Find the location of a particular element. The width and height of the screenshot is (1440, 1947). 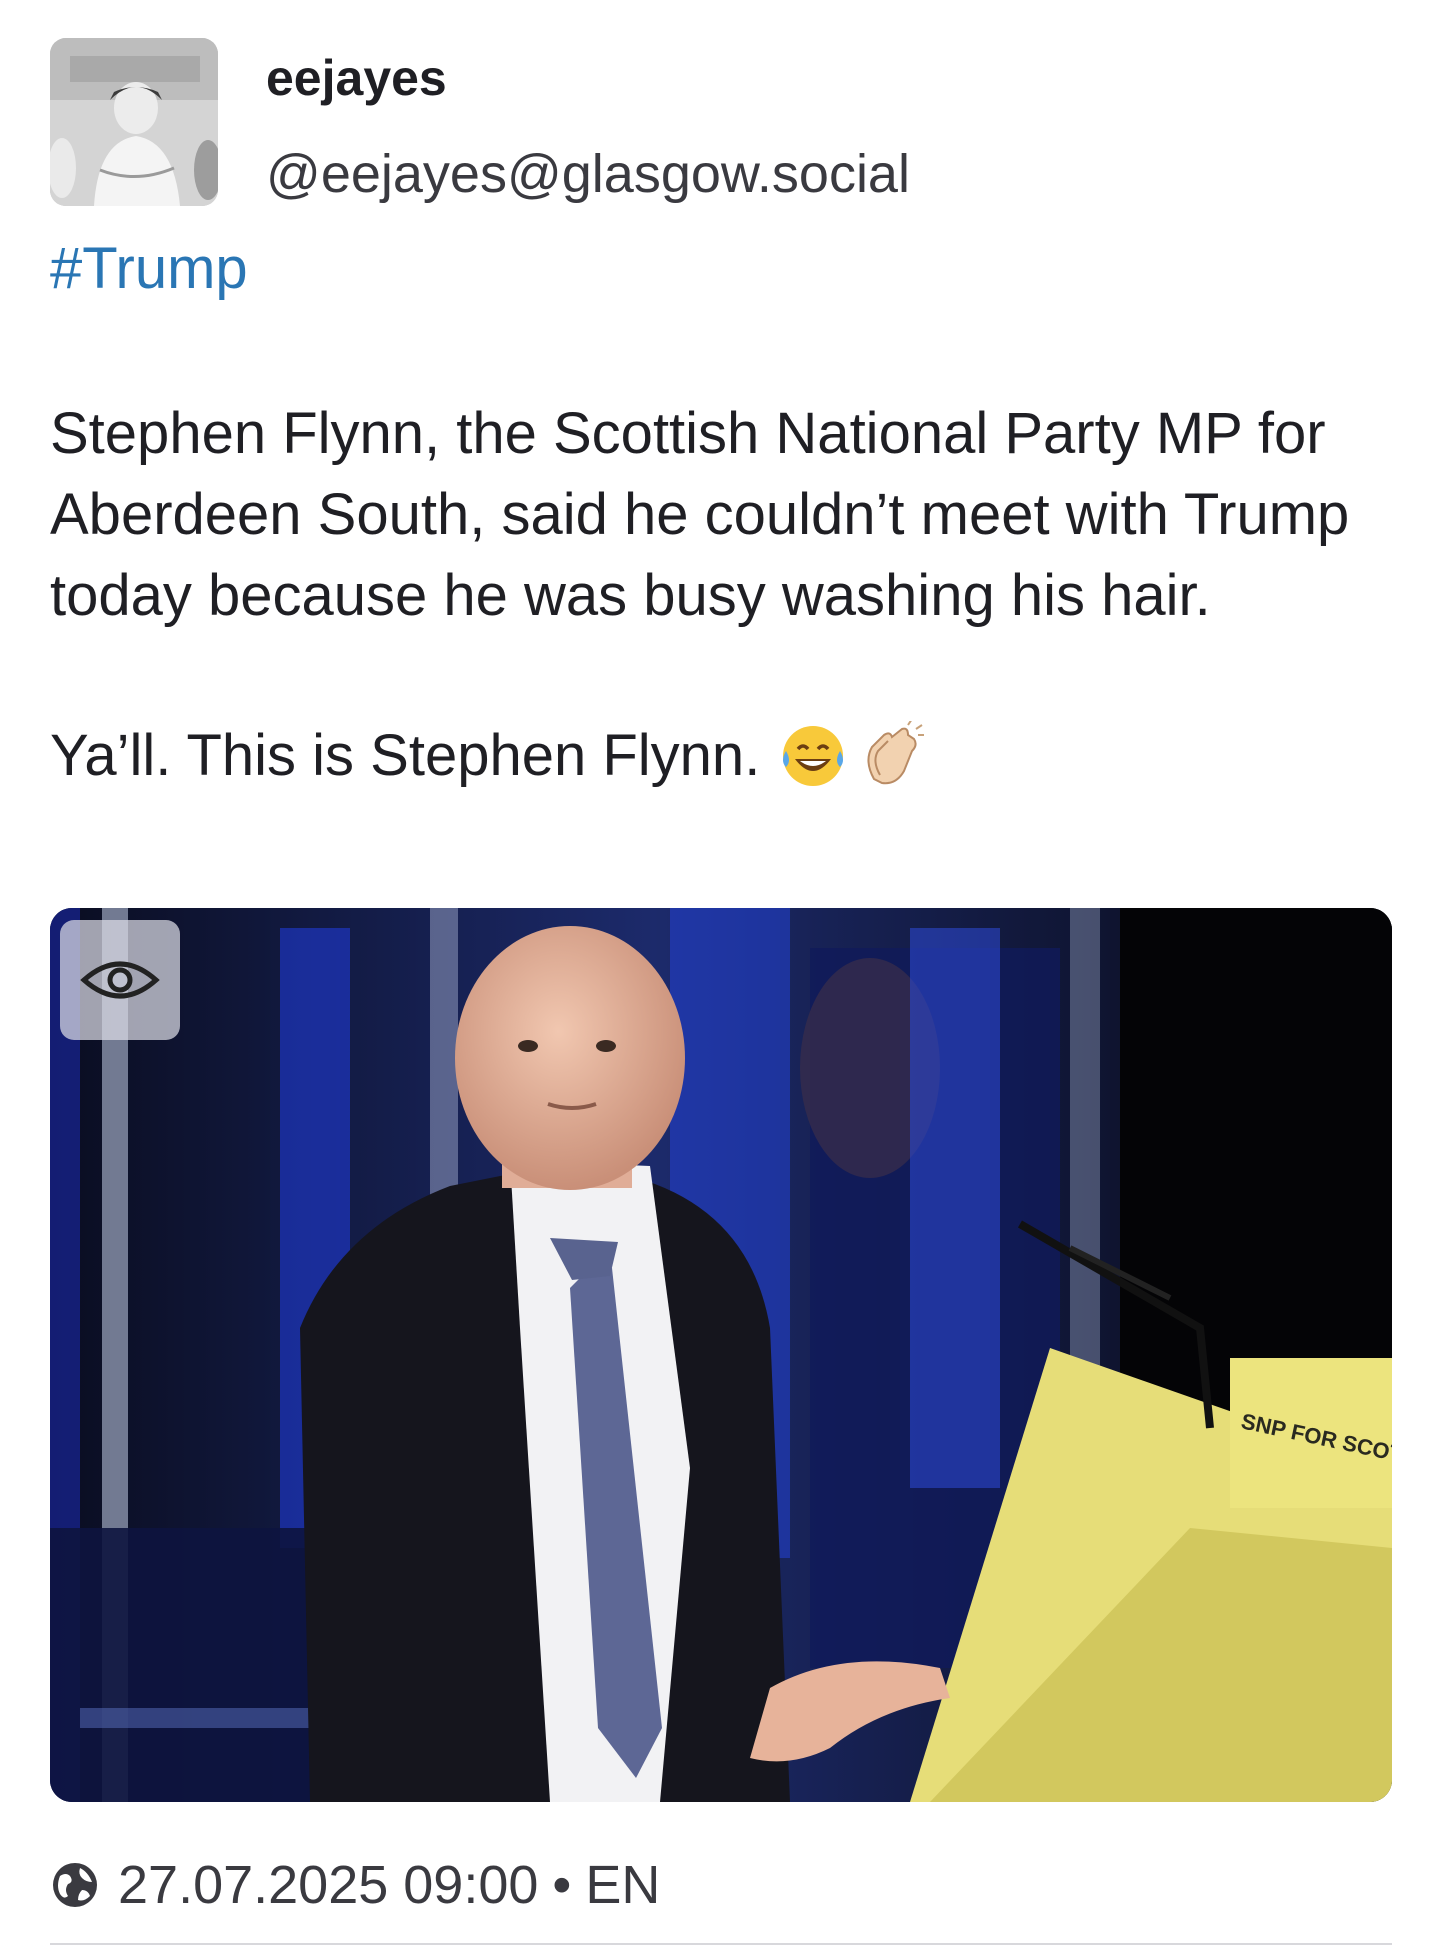

avatar-photo is located at coordinates (134, 122).